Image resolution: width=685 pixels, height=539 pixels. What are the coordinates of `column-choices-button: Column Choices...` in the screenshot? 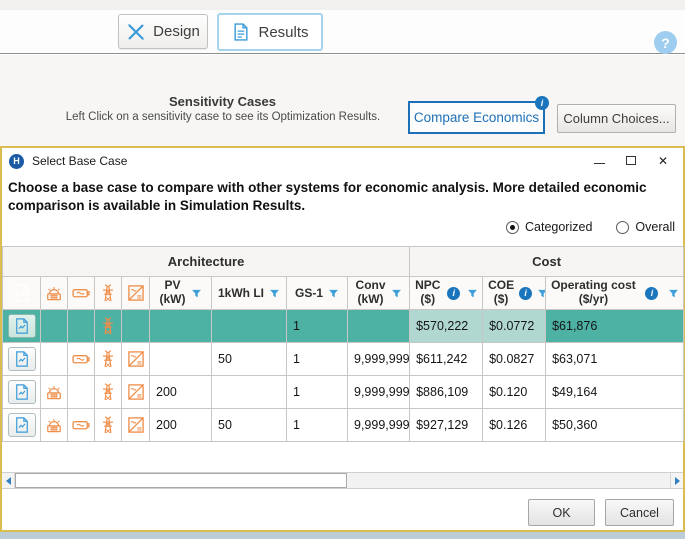 It's located at (616, 118).